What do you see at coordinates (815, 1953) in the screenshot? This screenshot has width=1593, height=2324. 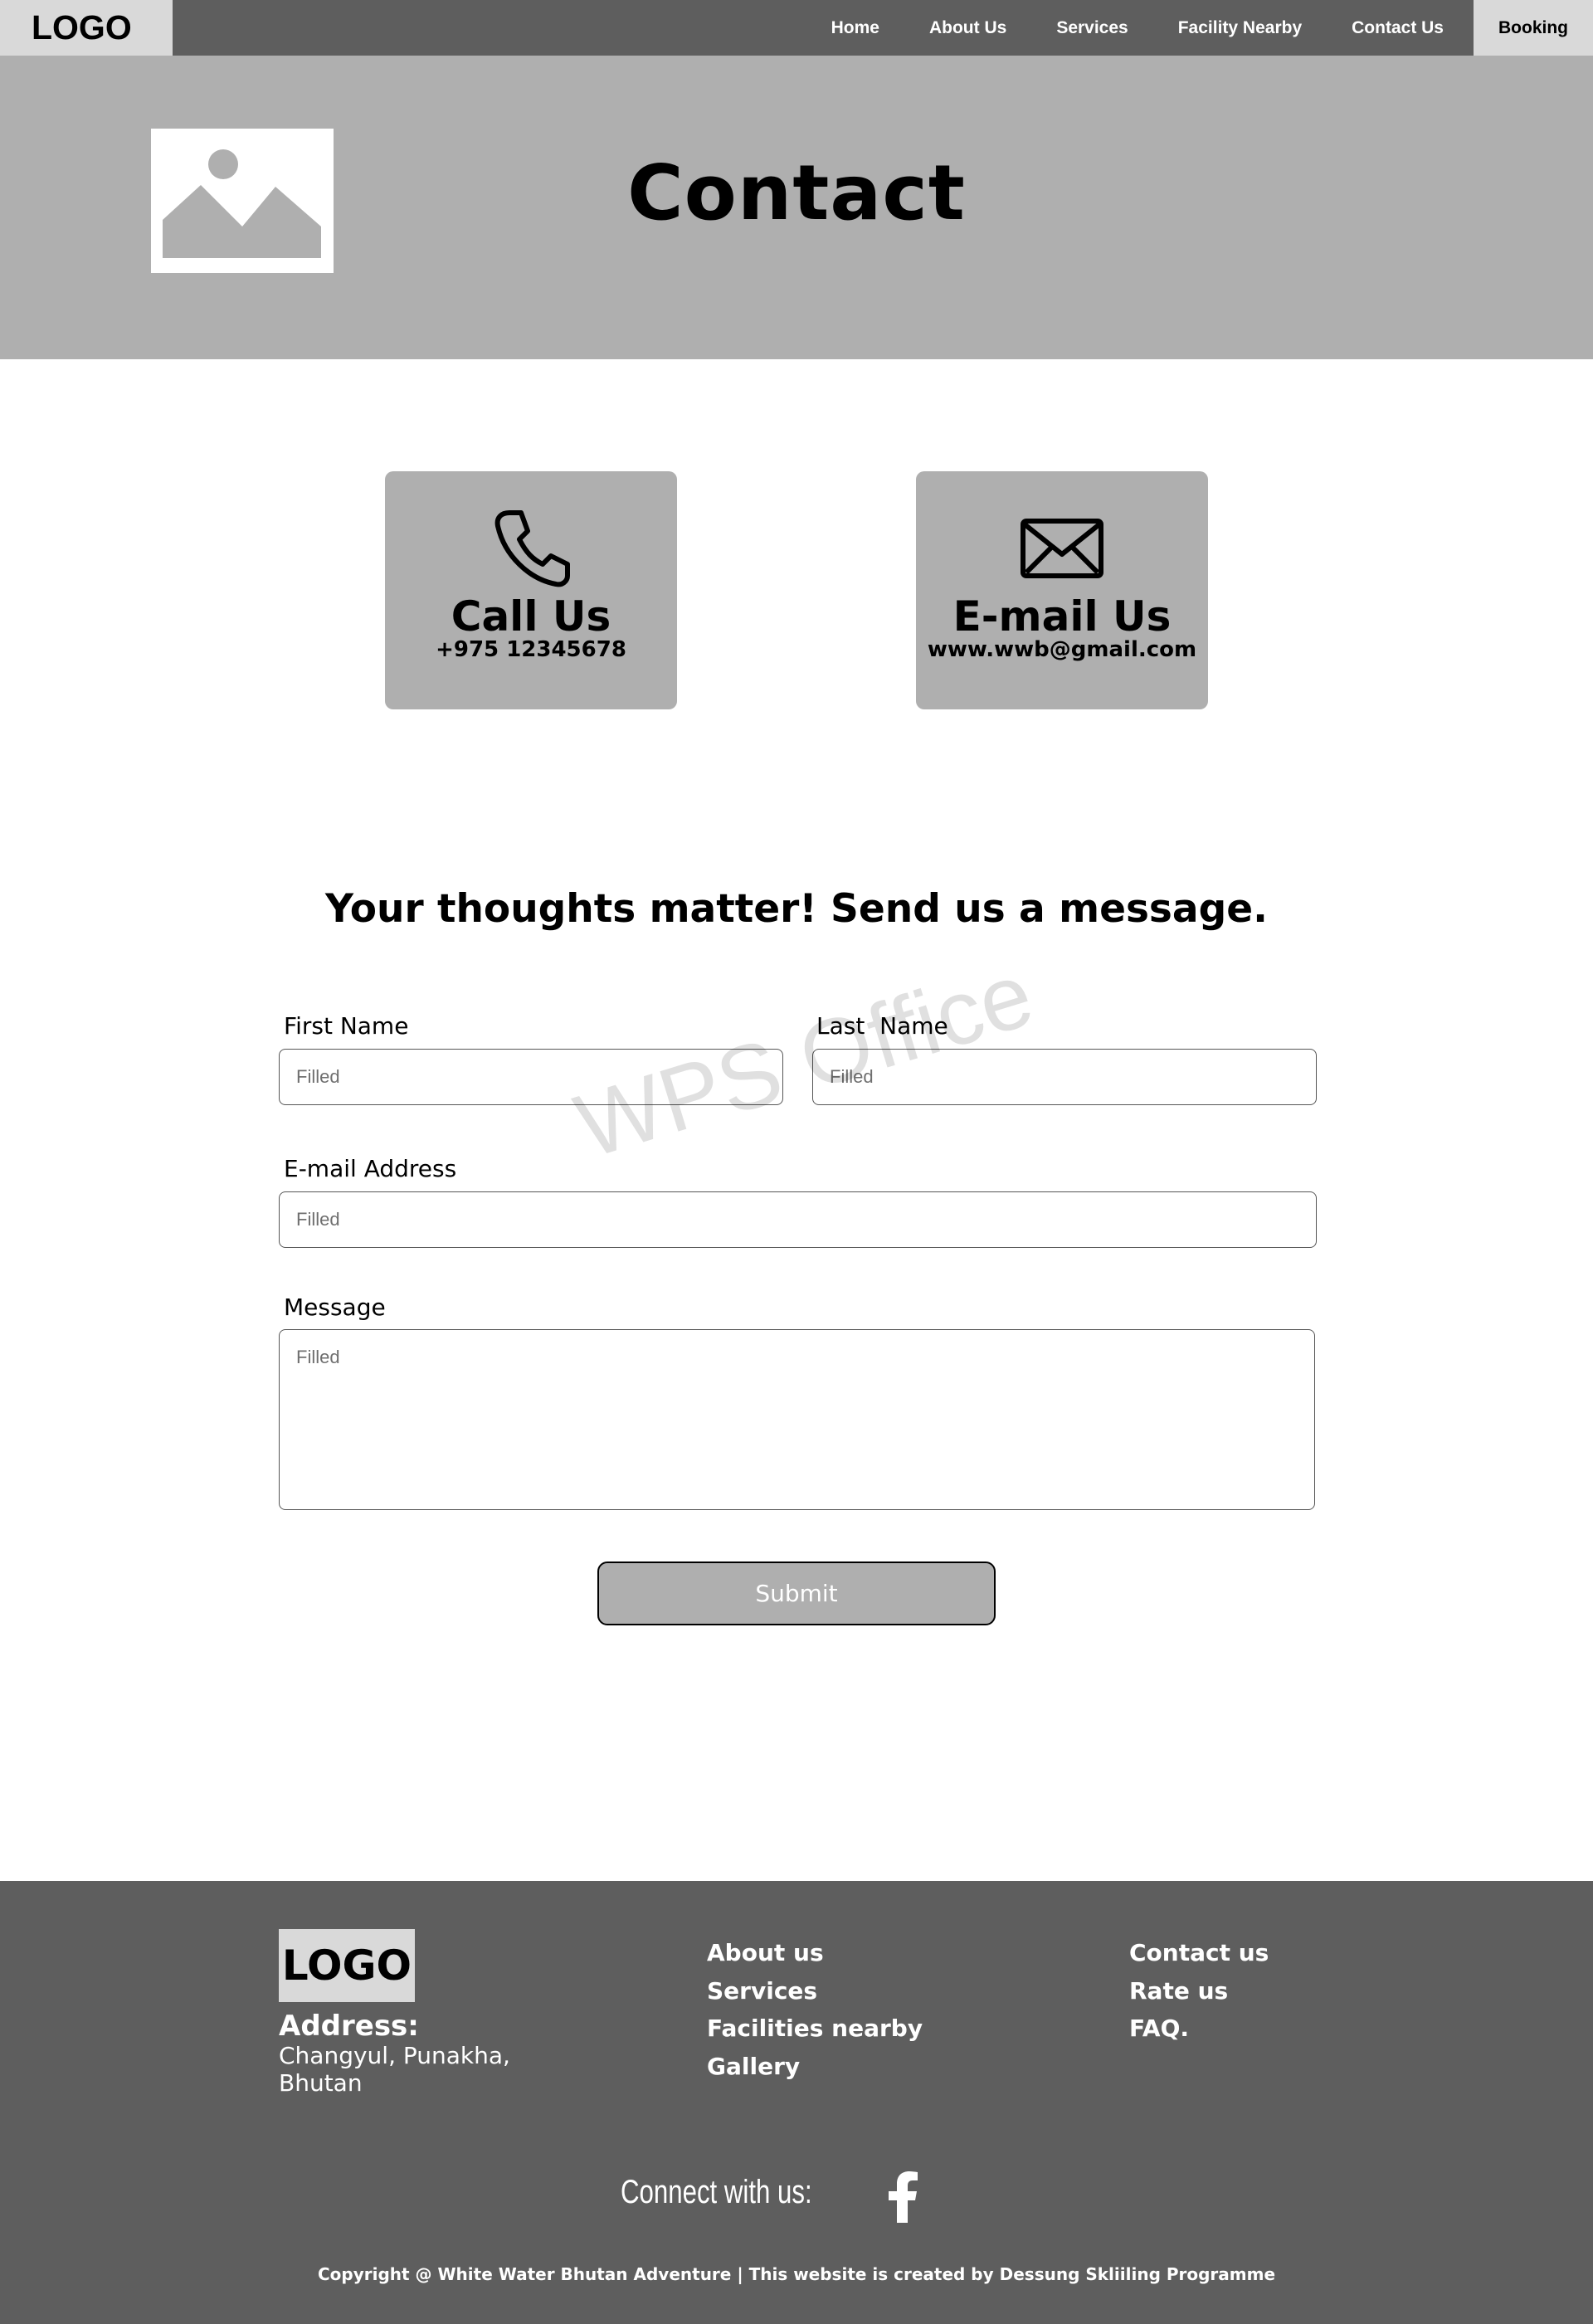 I see `footer-link-about-us: About us` at bounding box center [815, 1953].